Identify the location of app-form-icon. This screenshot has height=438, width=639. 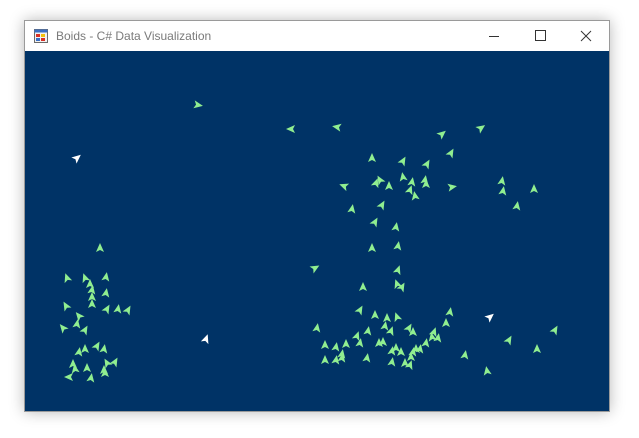
(41, 36).